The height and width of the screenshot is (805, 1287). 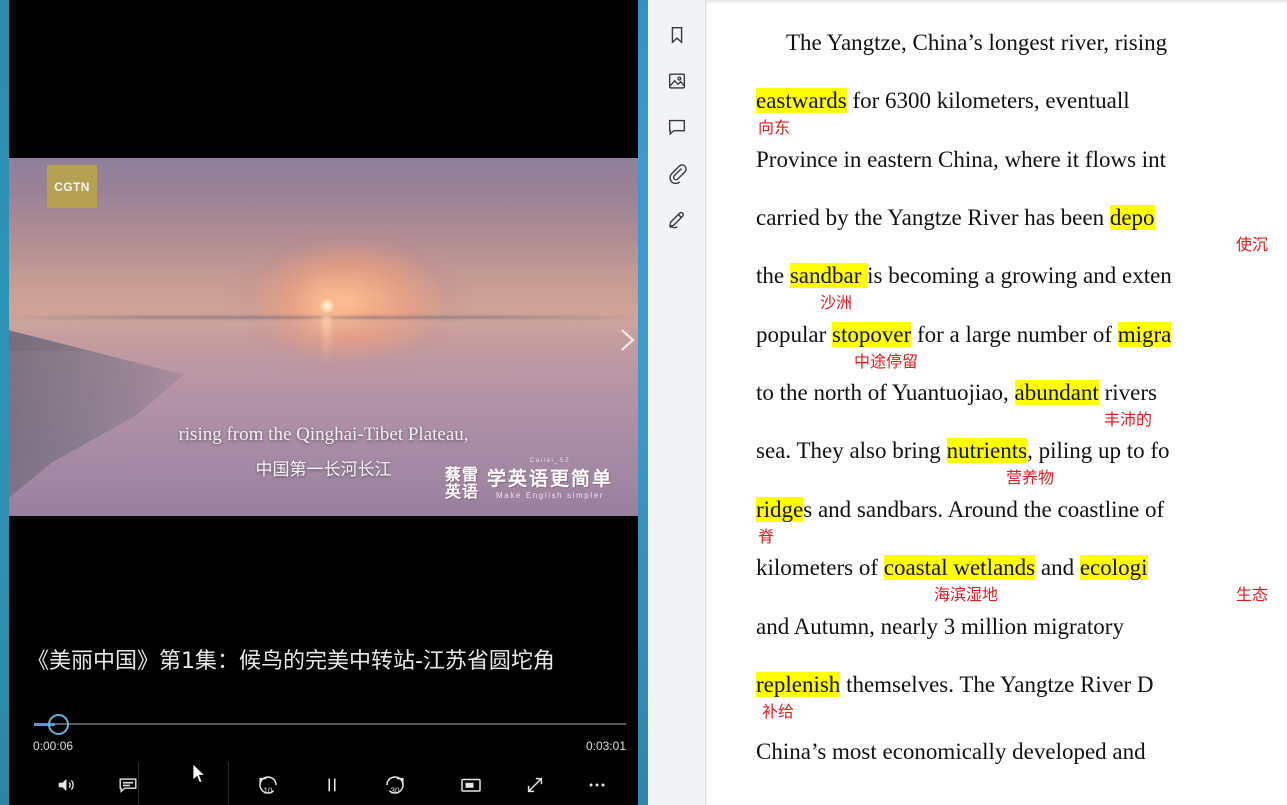 What do you see at coordinates (794, 334) in the screenshot?
I see `plain-text: popular` at bounding box center [794, 334].